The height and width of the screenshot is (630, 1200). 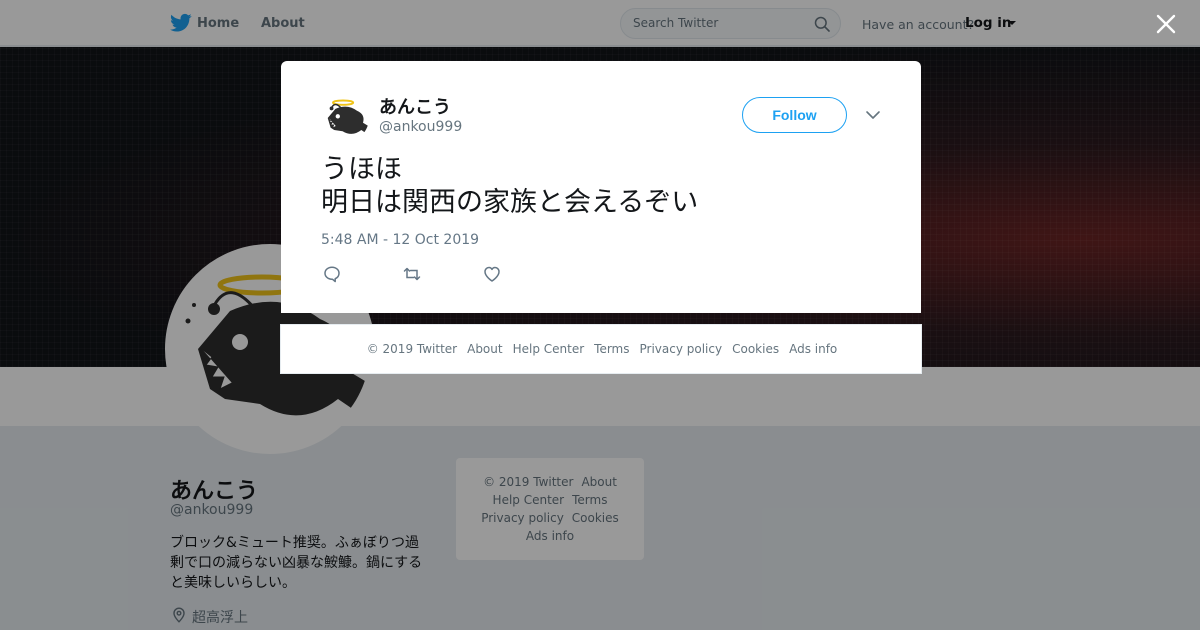 What do you see at coordinates (332, 274) in the screenshot?
I see `reply-icon` at bounding box center [332, 274].